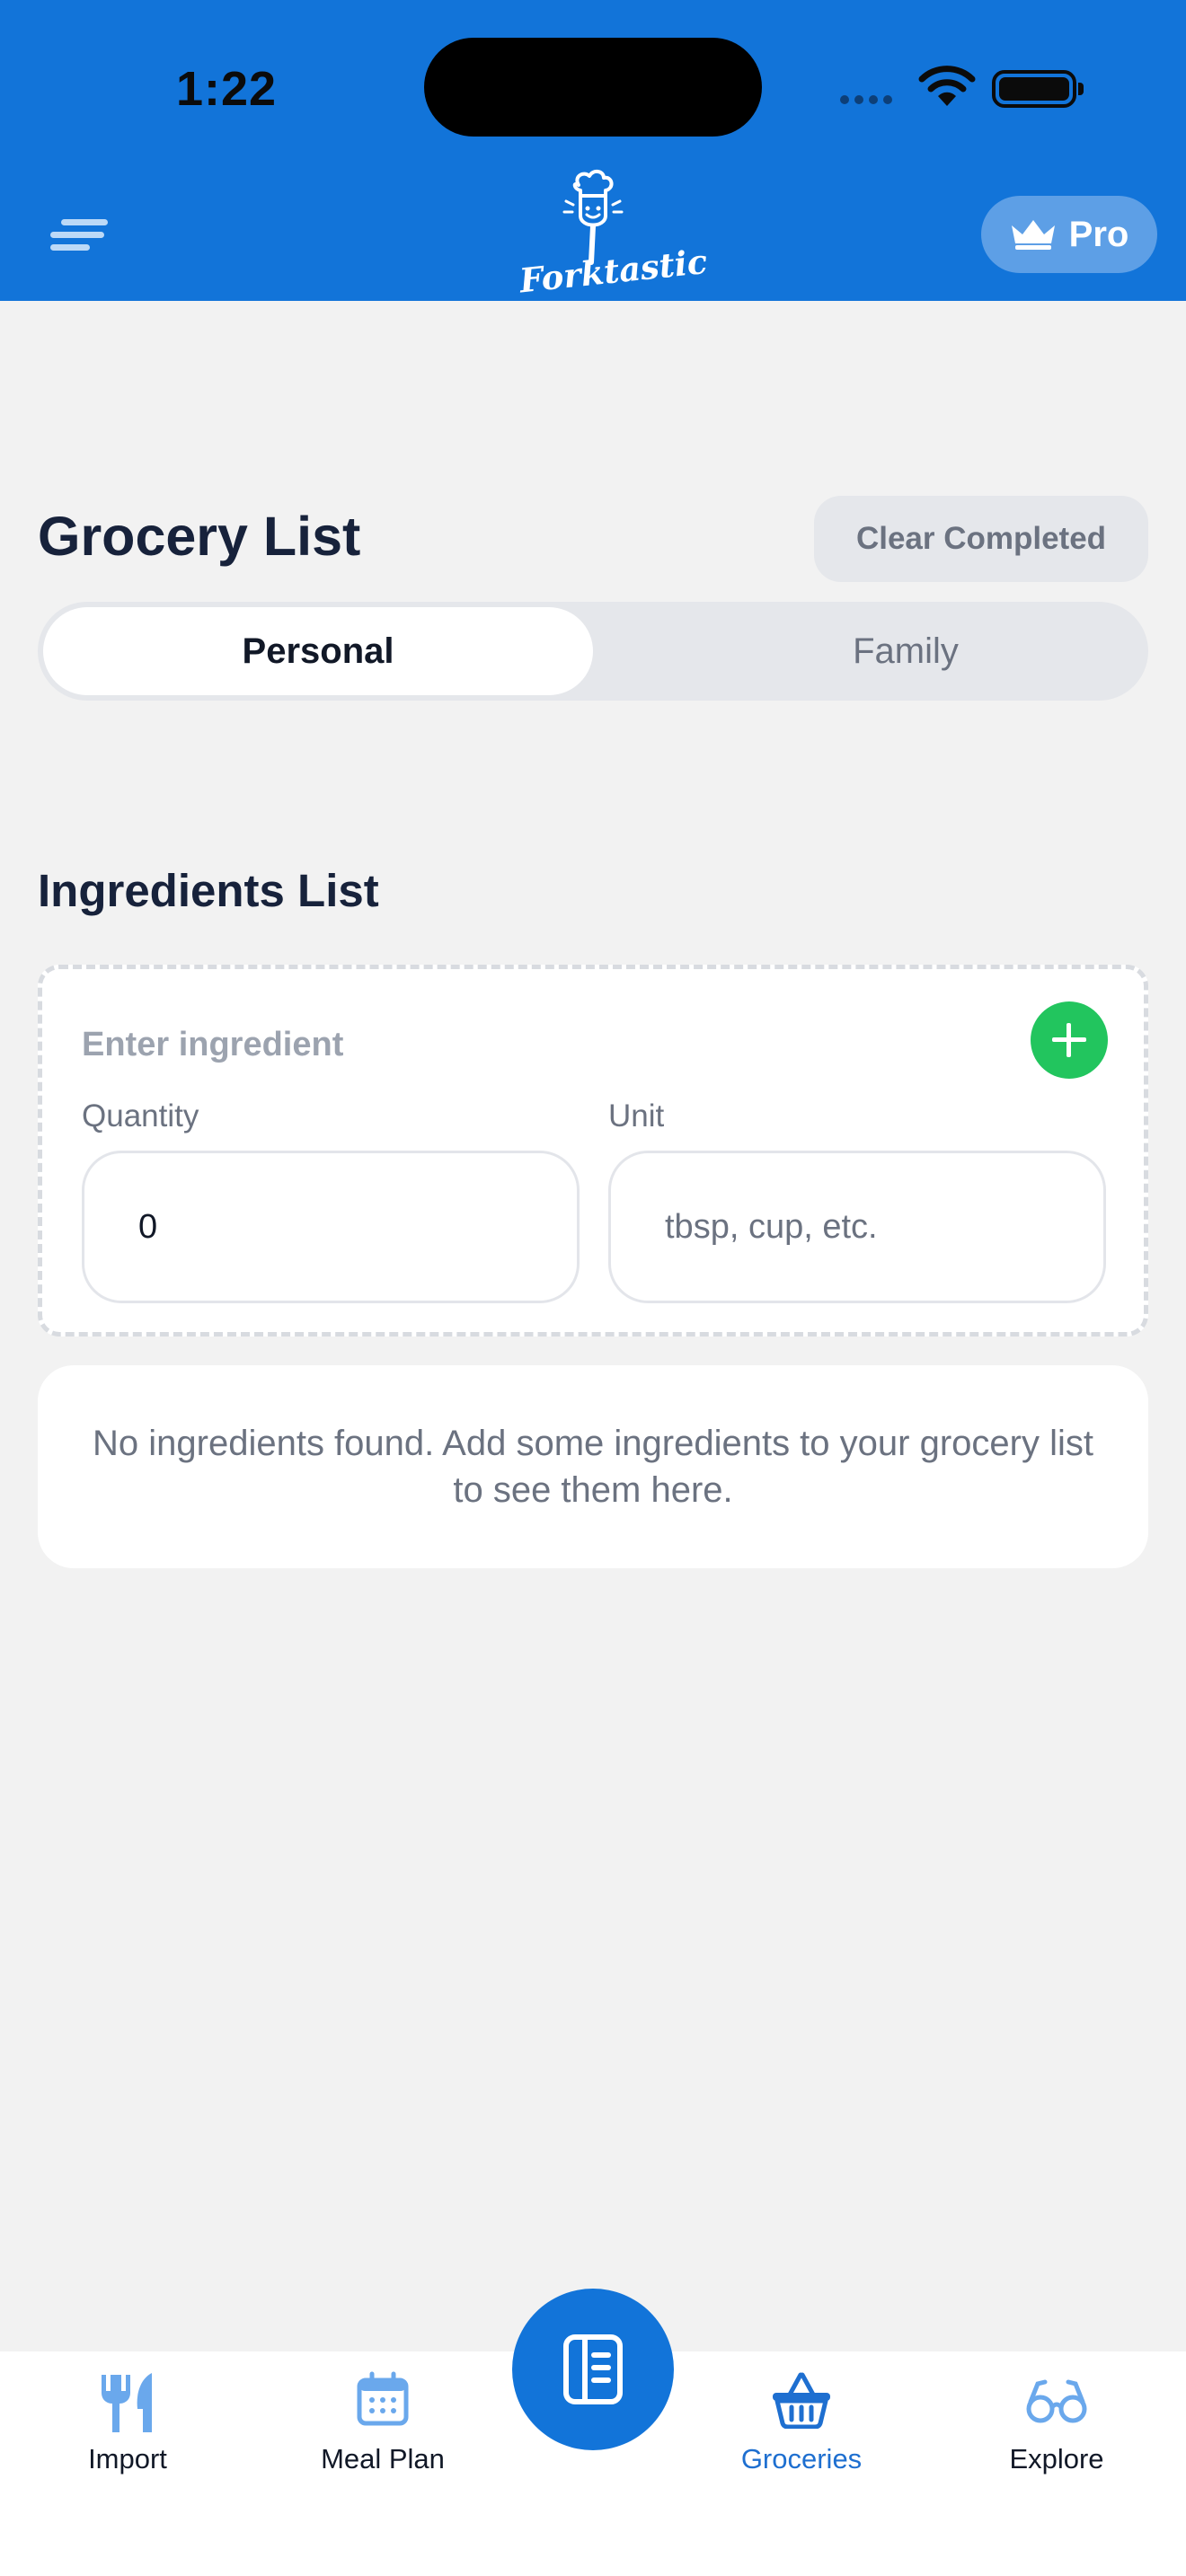 This screenshot has height=2576, width=1186. Describe the element at coordinates (593, 1151) in the screenshot. I see `add-ingredient-card: Quantity Unit` at that location.